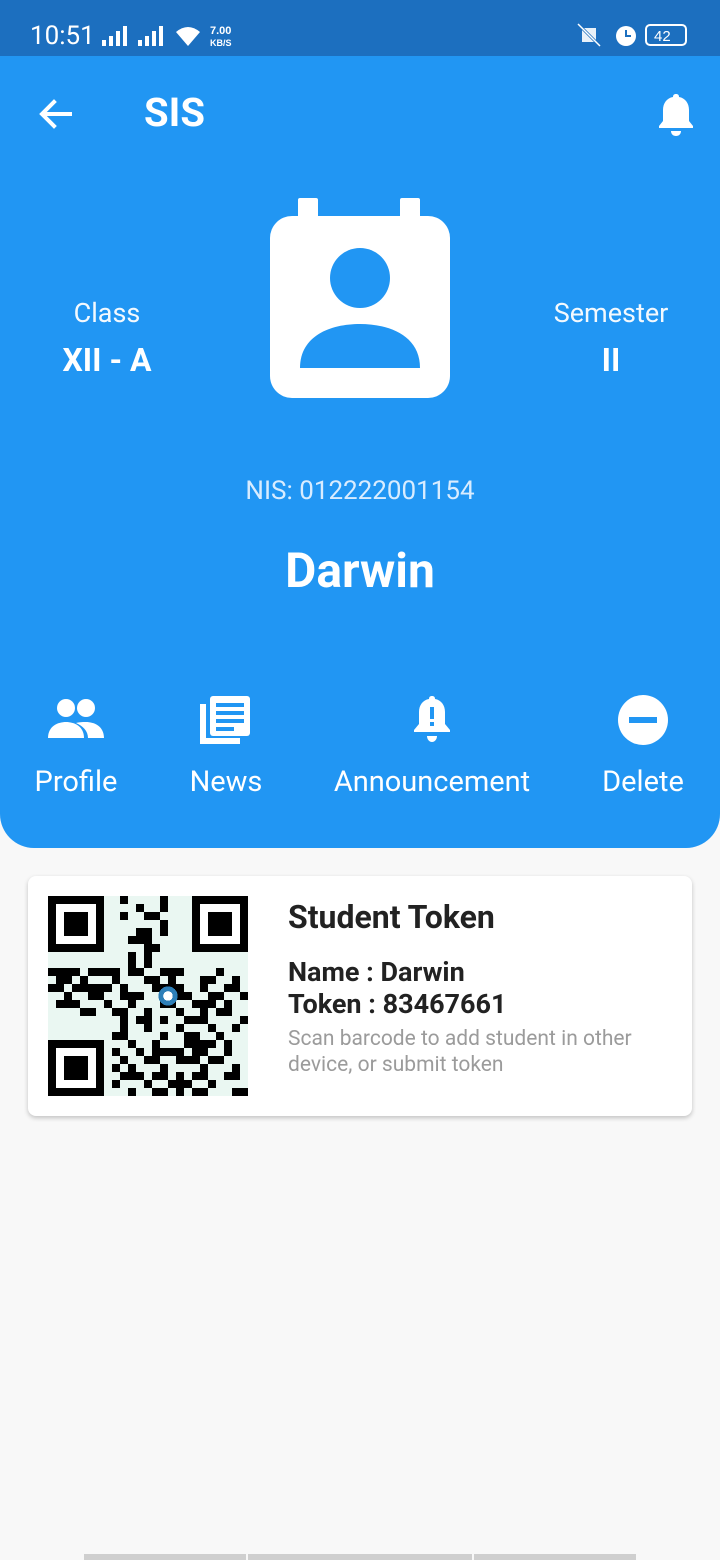 The width and height of the screenshot is (720, 1560). What do you see at coordinates (174, 112) in the screenshot?
I see `app-title: SIS` at bounding box center [174, 112].